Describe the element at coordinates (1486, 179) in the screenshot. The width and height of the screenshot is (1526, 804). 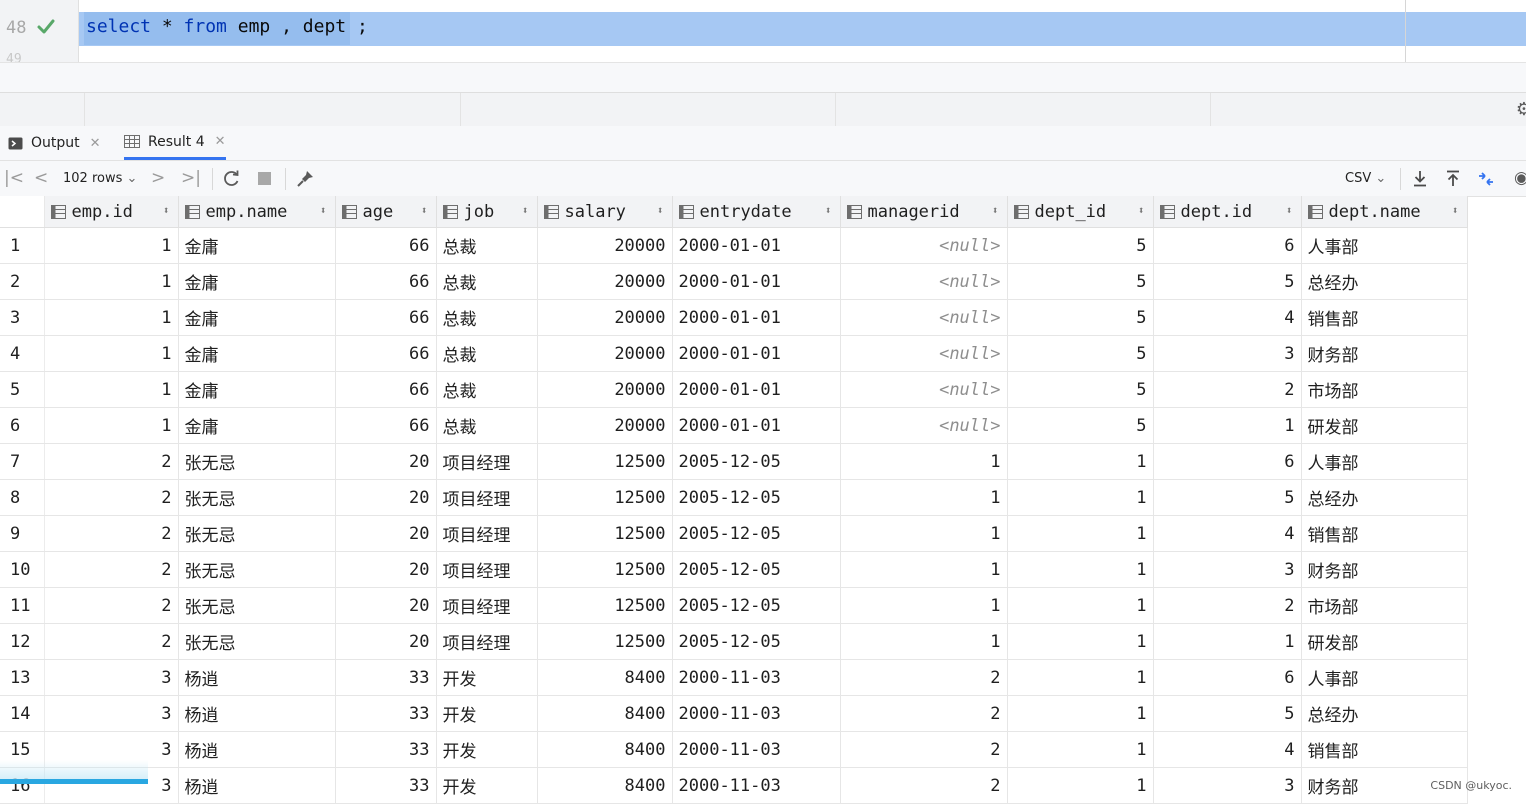
I see `compare-icon` at that location.